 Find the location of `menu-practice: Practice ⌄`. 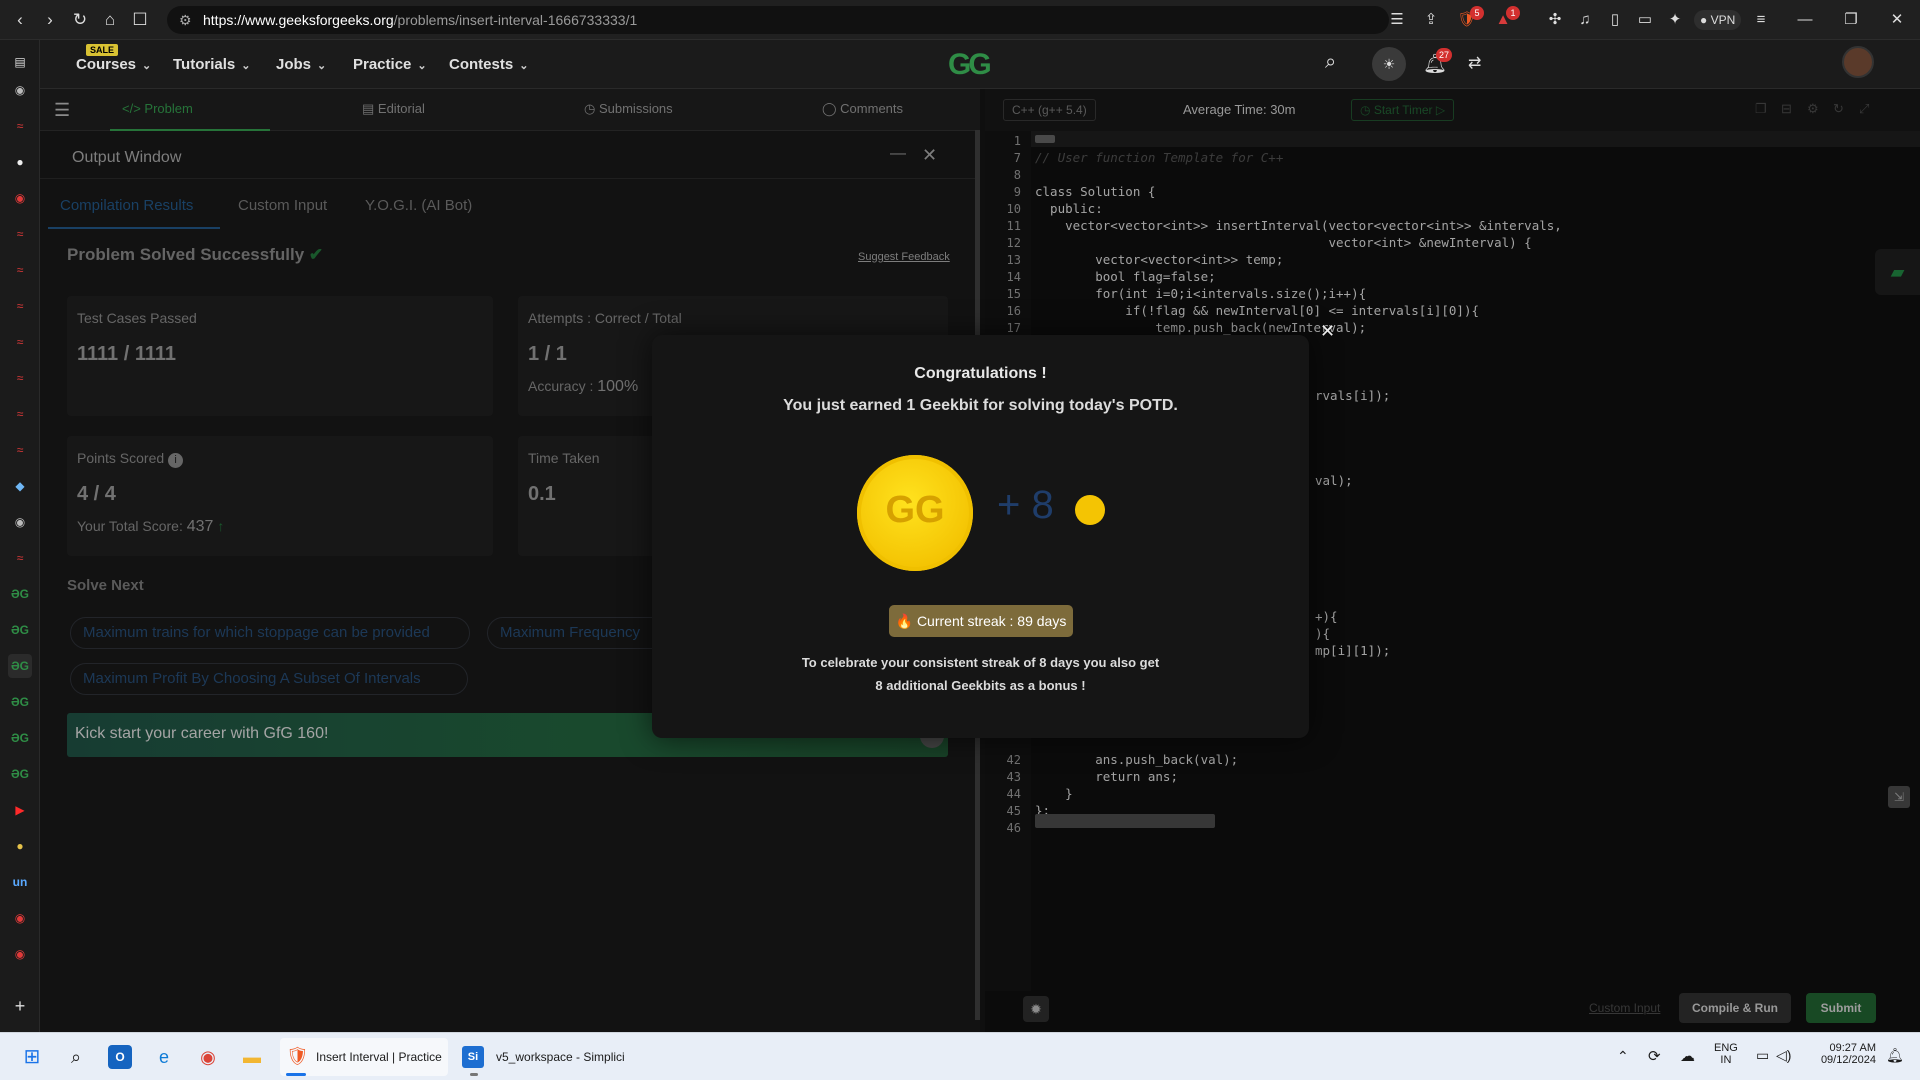

menu-practice: Practice ⌄ is located at coordinates (390, 64).